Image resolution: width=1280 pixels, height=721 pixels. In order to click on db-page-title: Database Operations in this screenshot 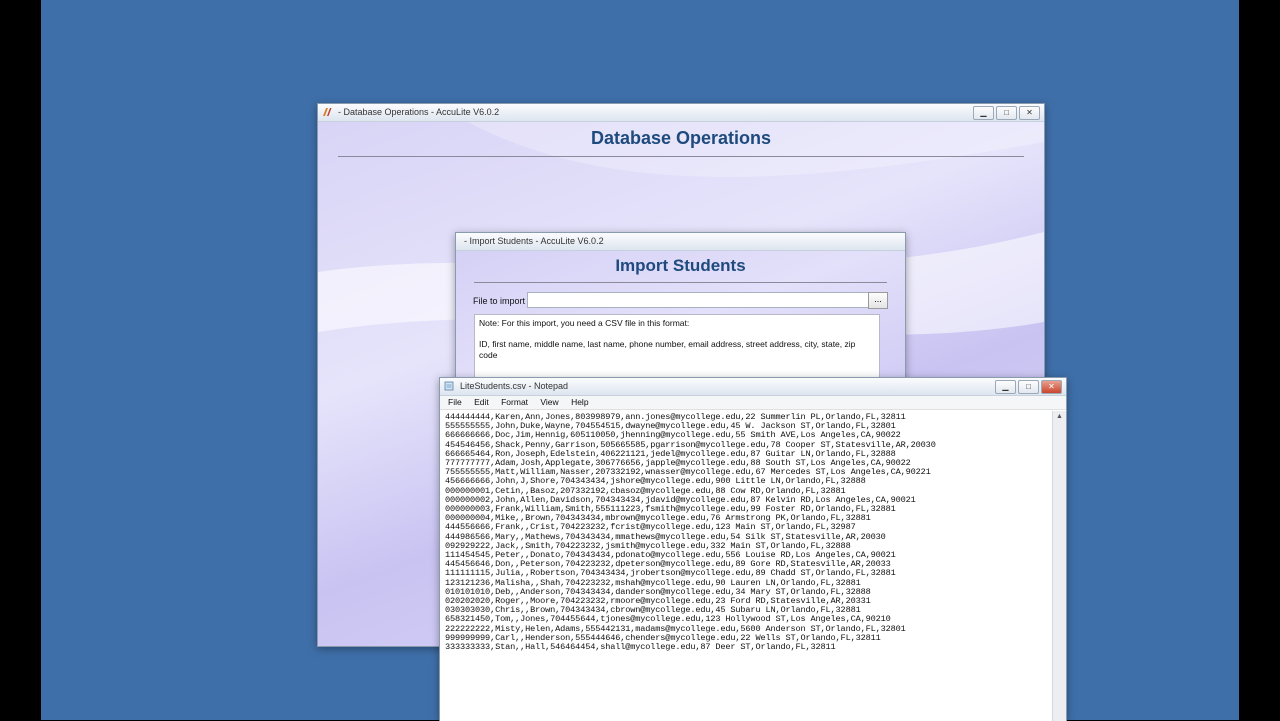, I will do `click(681, 138)`.